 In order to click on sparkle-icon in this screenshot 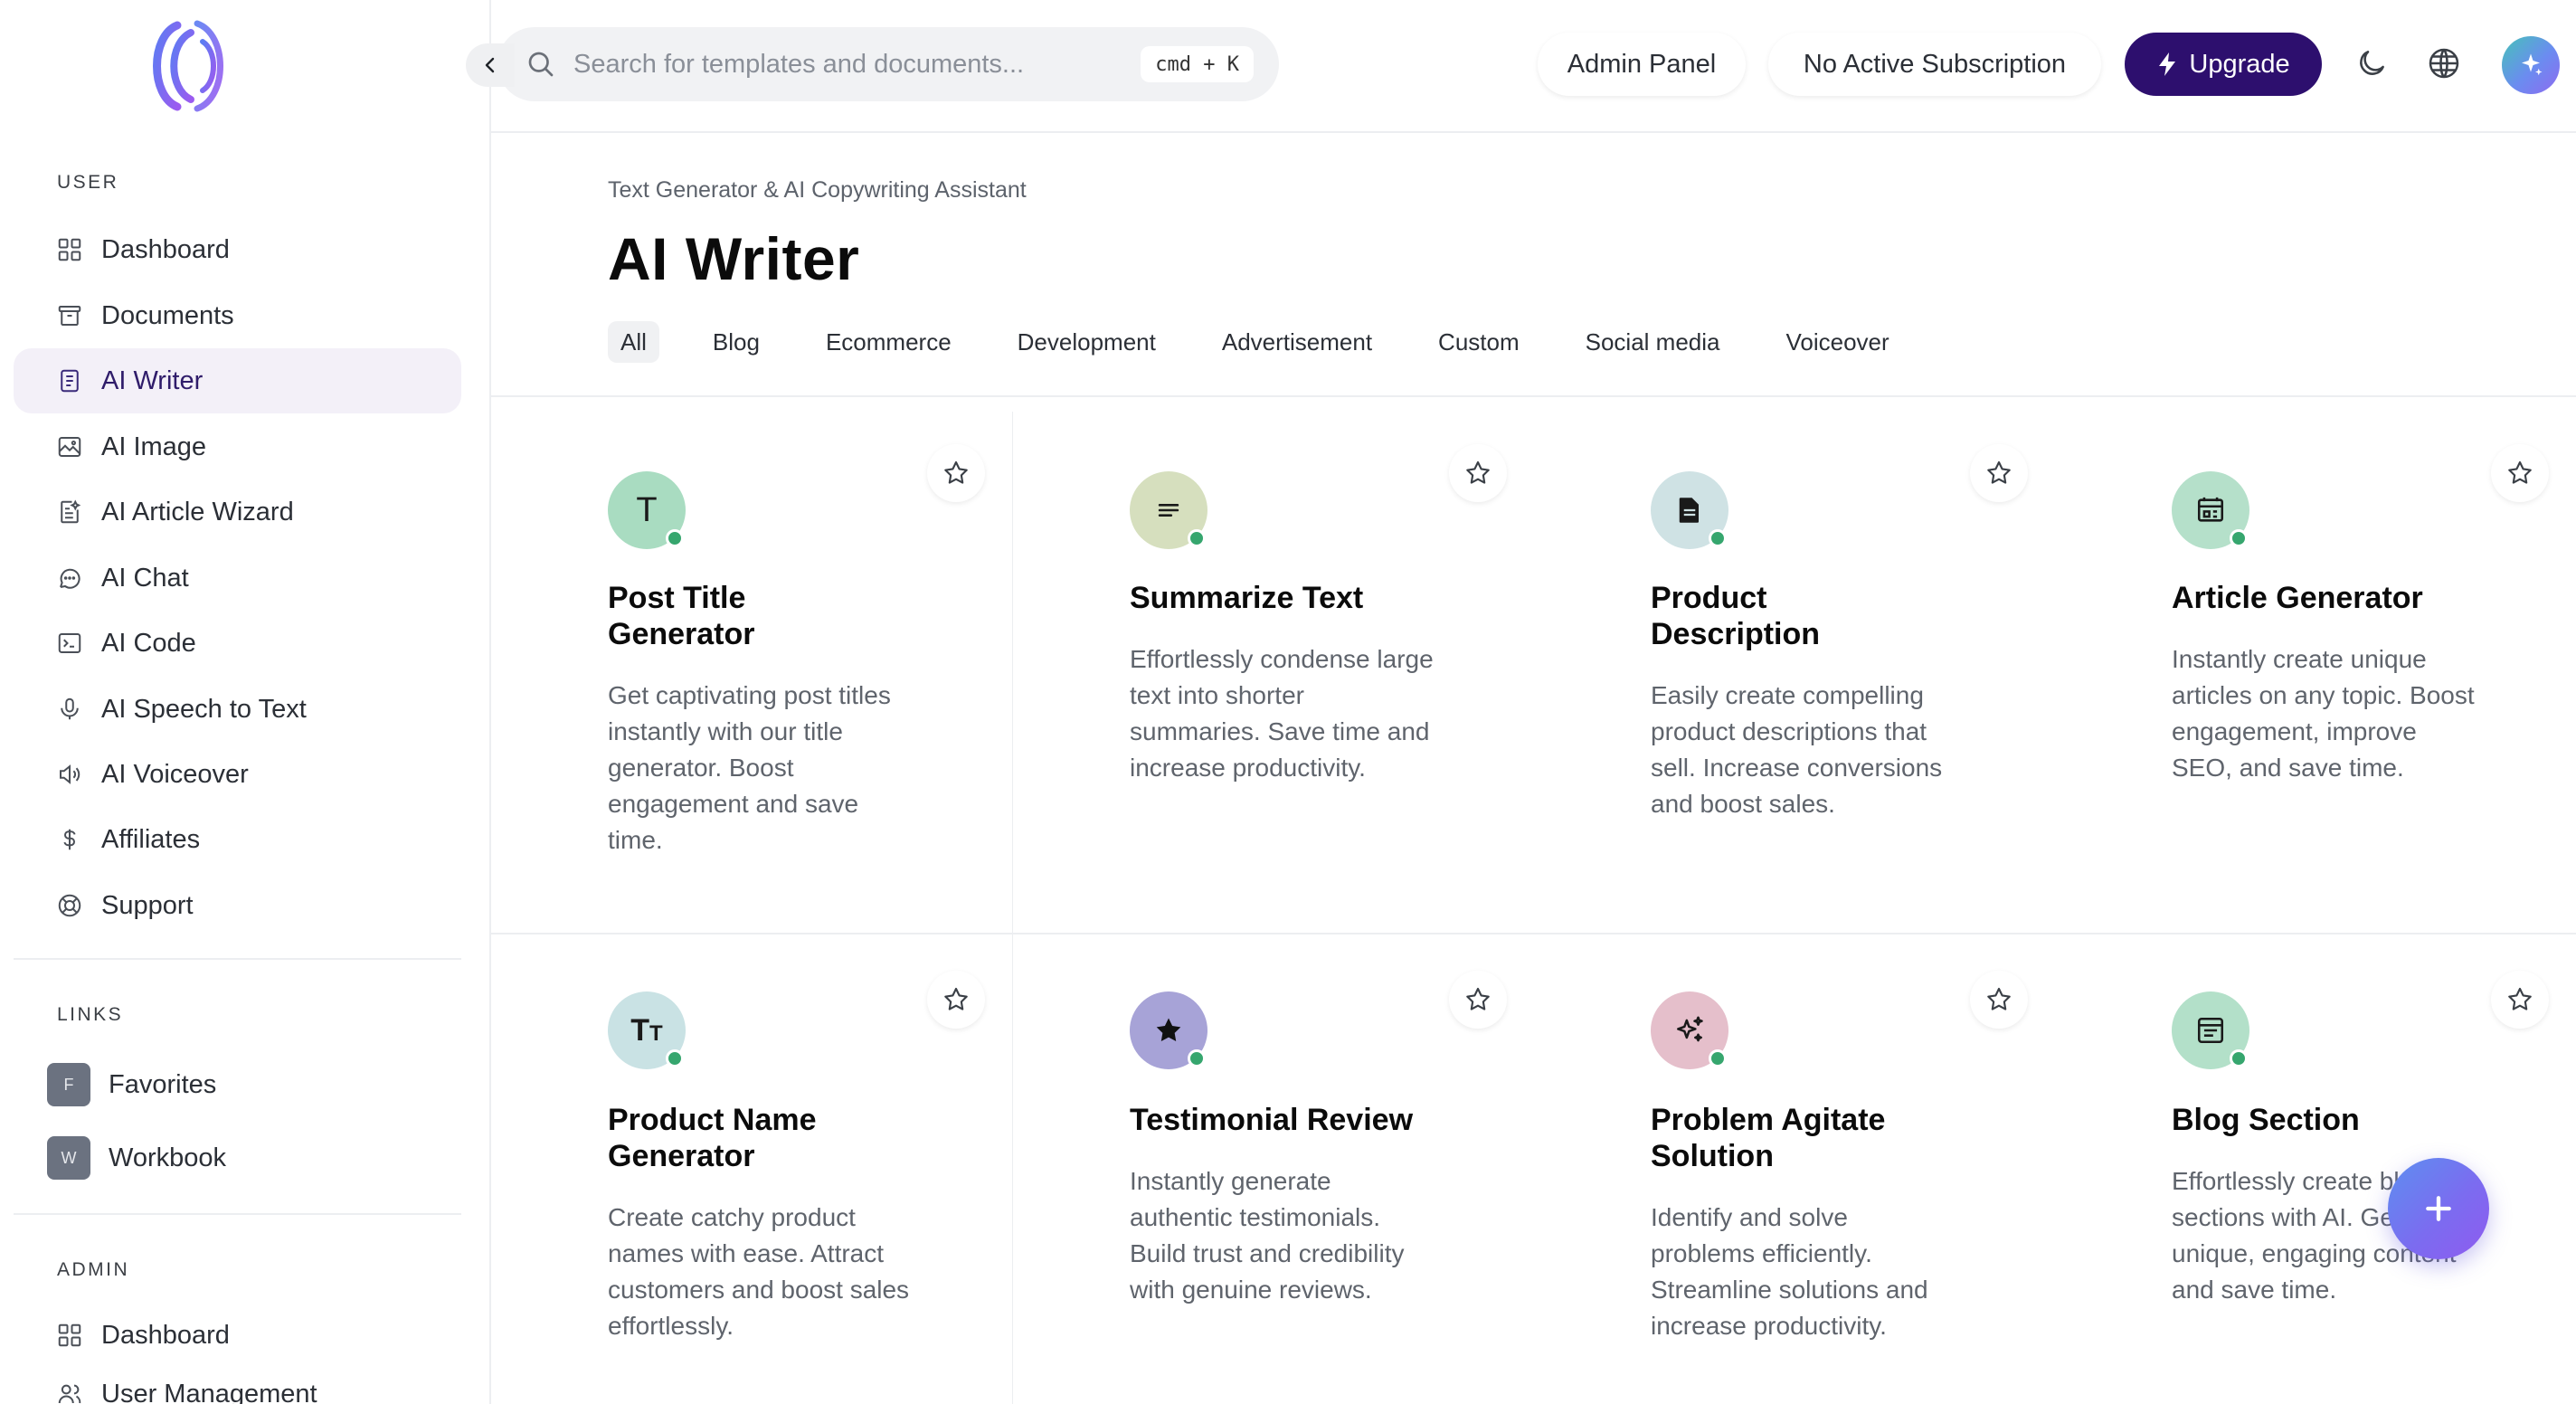, I will do `click(2531, 65)`.